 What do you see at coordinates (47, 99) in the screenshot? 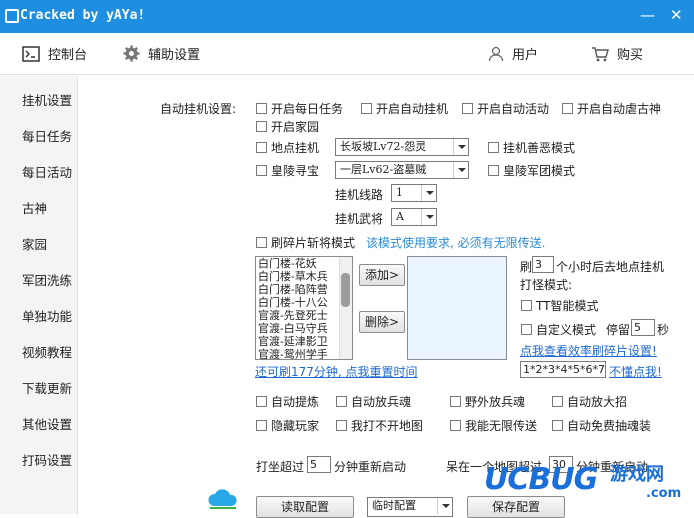
I see `sidebar-item-idle-settings: 挂机设置` at bounding box center [47, 99].